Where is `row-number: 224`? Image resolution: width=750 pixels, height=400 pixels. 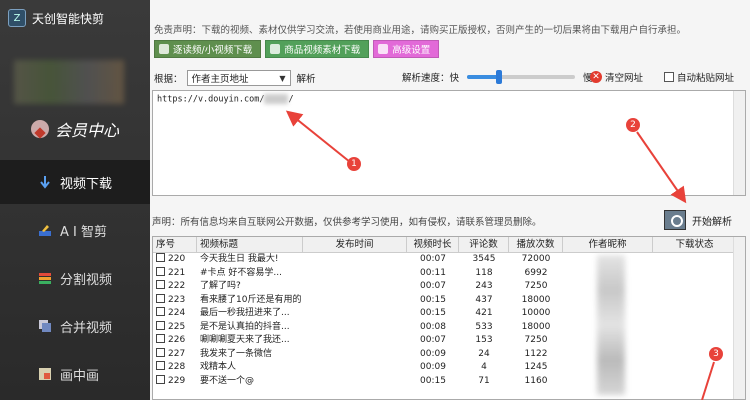 row-number: 224 is located at coordinates (177, 313).